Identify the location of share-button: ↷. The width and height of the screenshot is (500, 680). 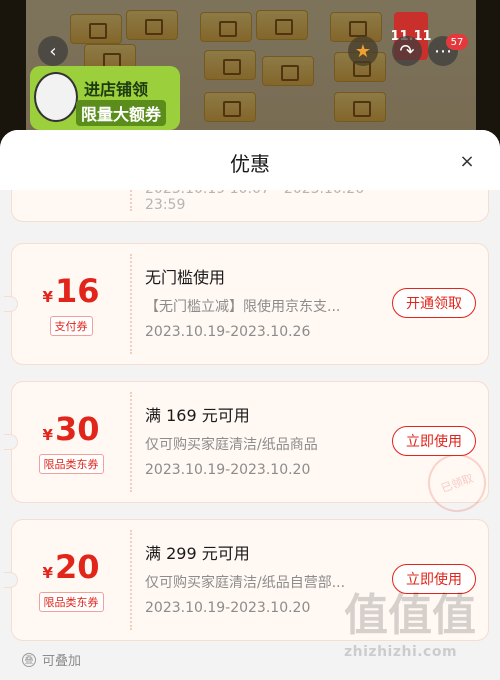
(407, 51).